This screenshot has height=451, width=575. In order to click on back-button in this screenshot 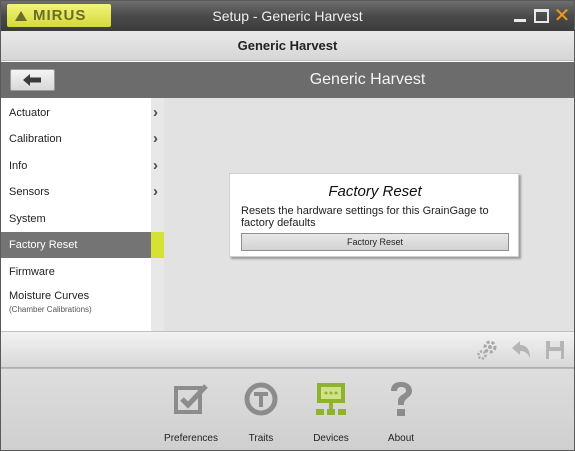, I will do `click(32, 80)`.